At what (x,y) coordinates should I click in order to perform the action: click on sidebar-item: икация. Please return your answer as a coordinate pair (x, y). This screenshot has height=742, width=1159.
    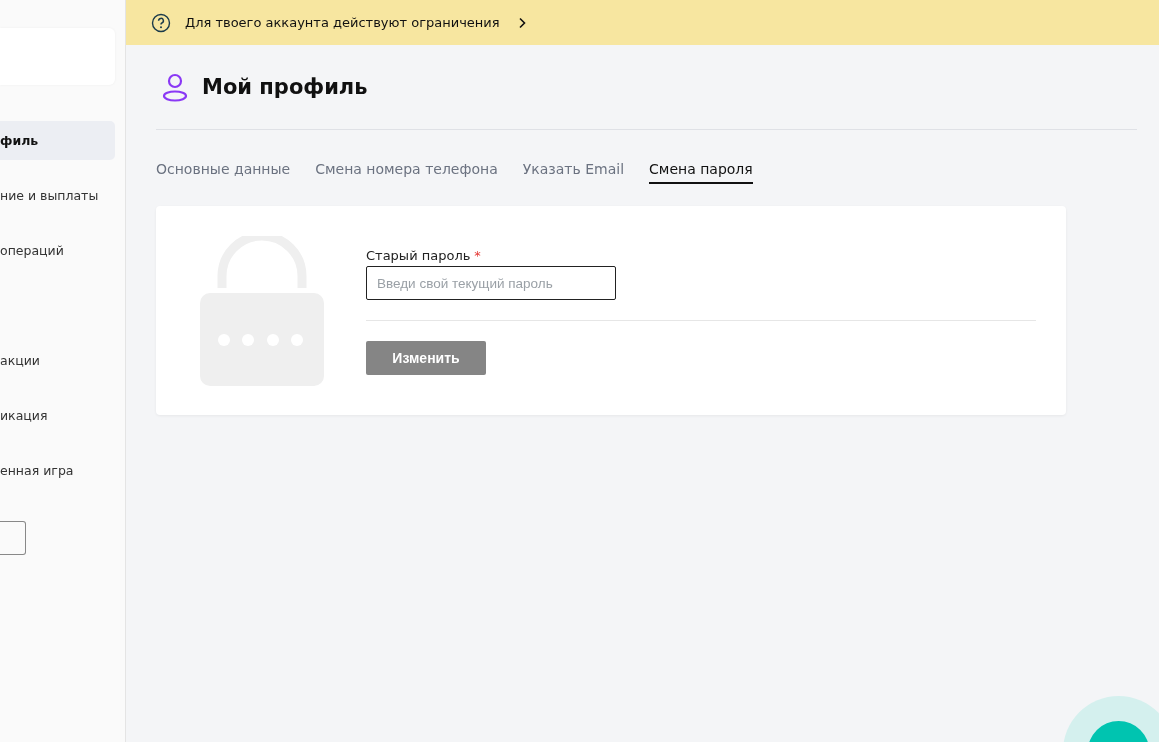
    Looking at the image, I should click on (57, 415).